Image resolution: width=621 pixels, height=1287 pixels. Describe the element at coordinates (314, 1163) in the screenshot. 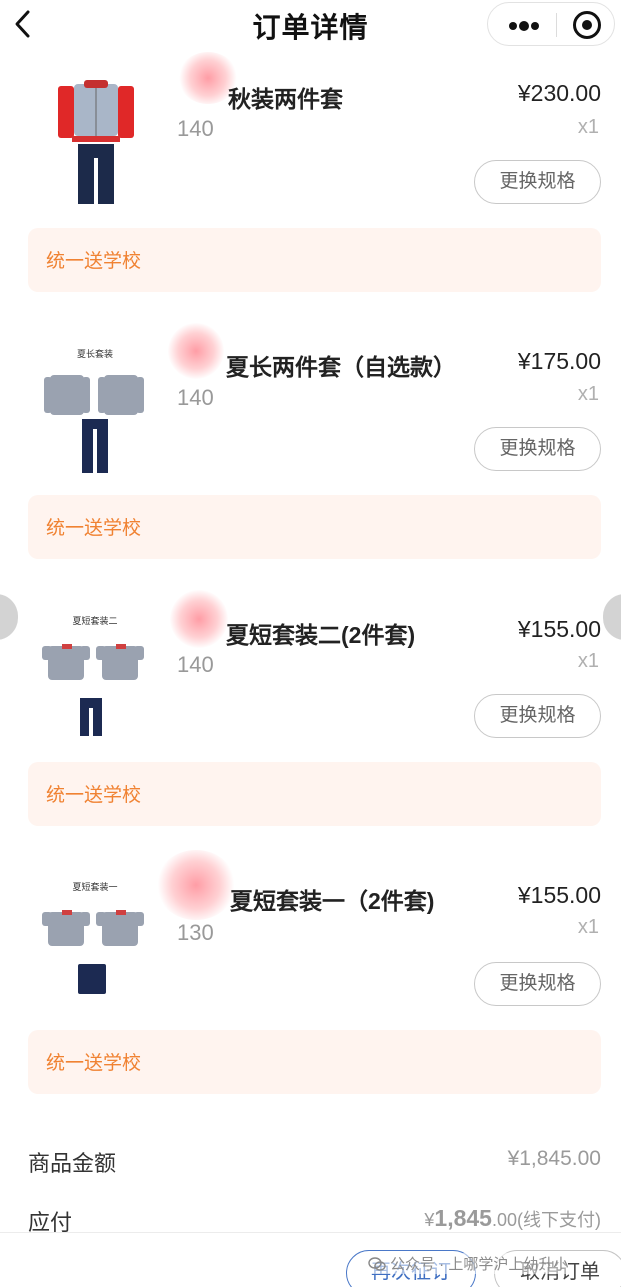

I see `goods-amount-row: 商品金额 ¥1,845.00` at that location.